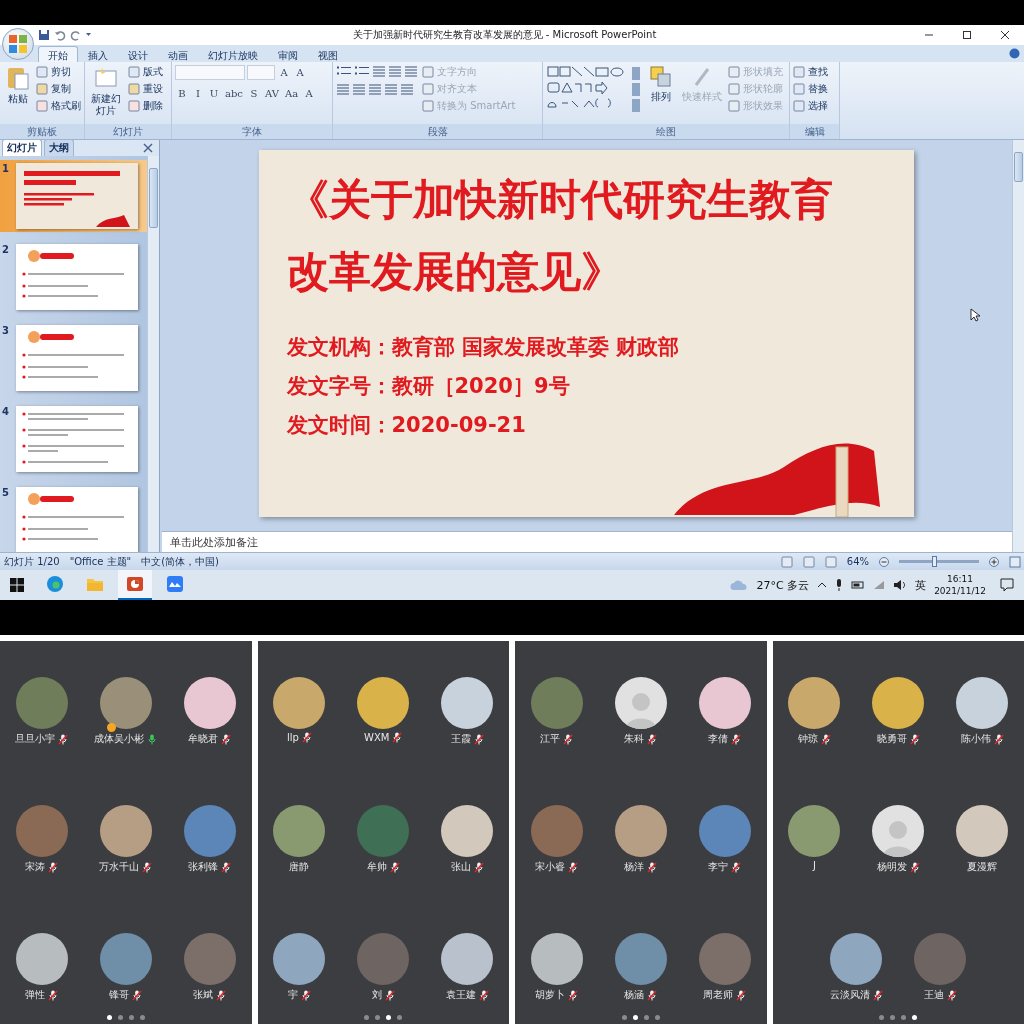 Image resolution: width=1024 pixels, height=1024 pixels. Describe the element at coordinates (960, 585) in the screenshot. I see `clock: 16:11 2021/11/12` at that location.